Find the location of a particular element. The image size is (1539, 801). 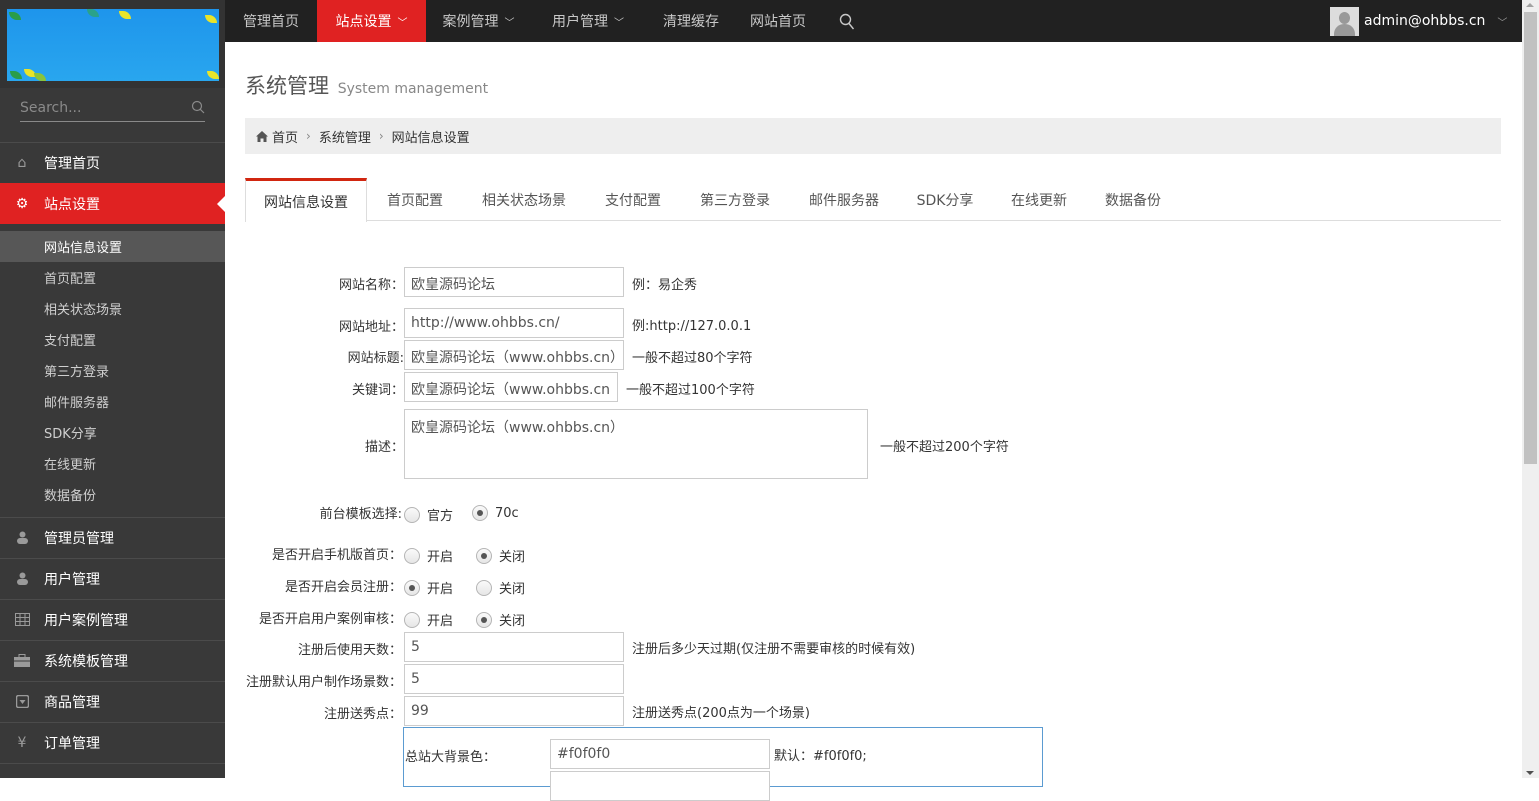

submenu-item-sdk-share: SDK分享 is located at coordinates (112, 432).